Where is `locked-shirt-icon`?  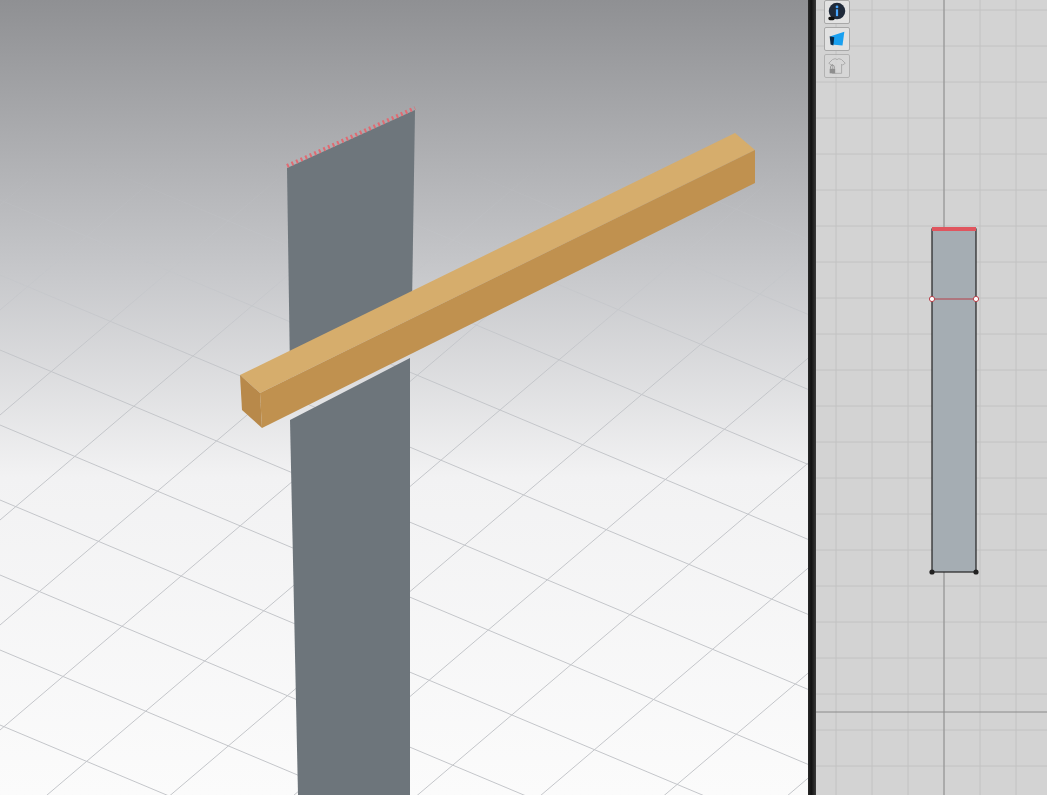
locked-shirt-icon is located at coordinates (837, 66).